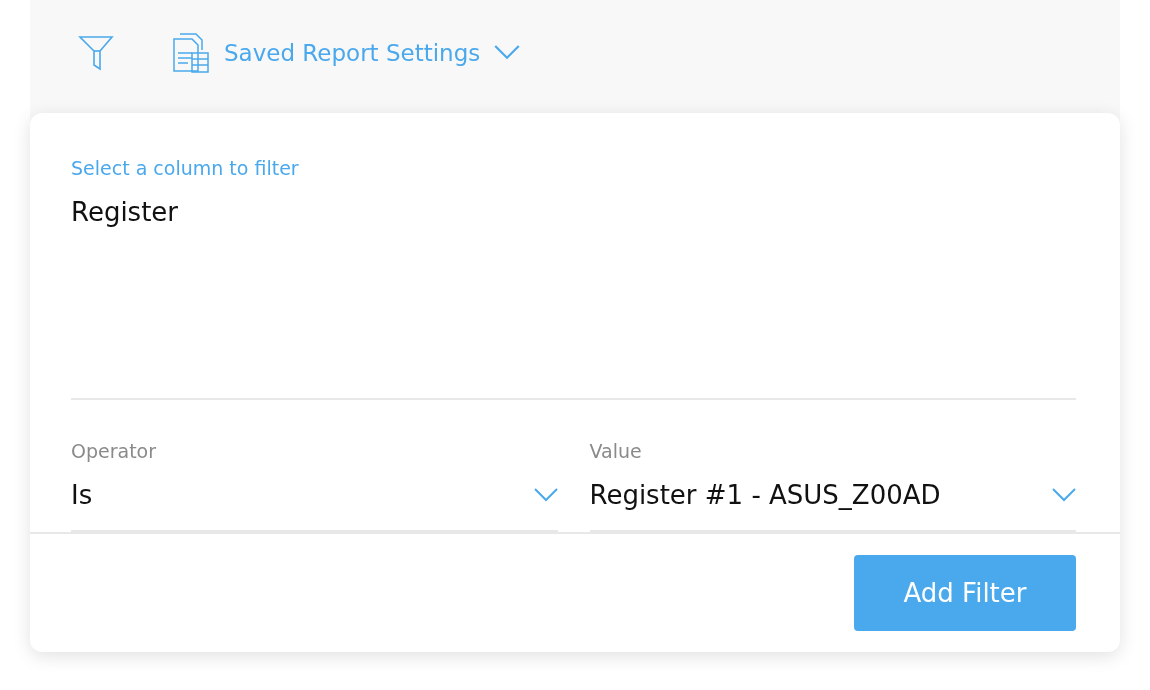 The image size is (1150, 690). What do you see at coordinates (82, 495) in the screenshot?
I see `field-value: Is` at bounding box center [82, 495].